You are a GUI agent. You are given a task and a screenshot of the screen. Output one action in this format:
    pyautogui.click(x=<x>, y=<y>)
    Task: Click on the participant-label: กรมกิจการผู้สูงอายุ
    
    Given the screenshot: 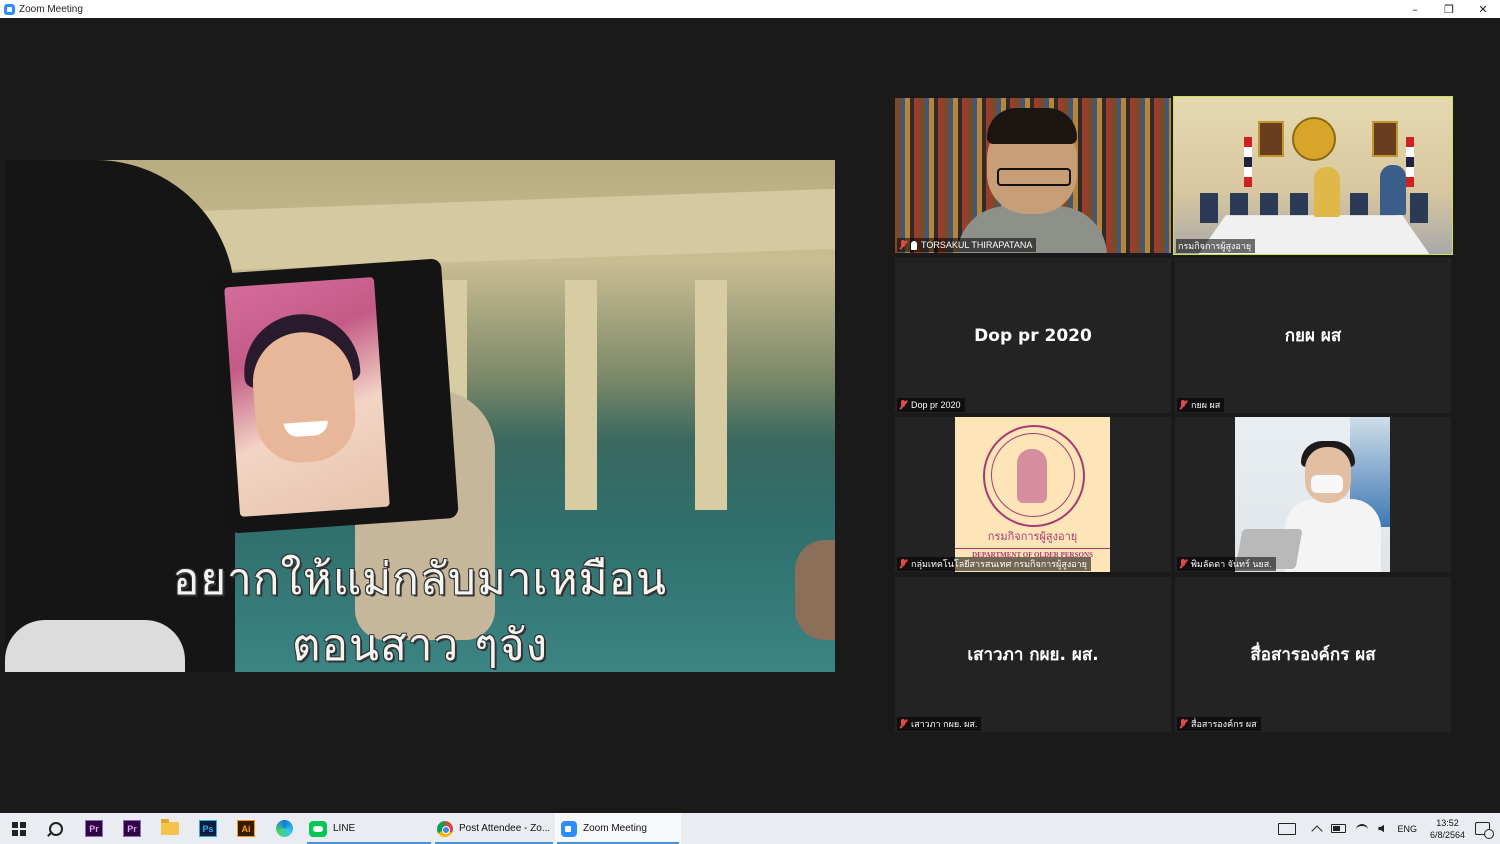 What is the action you would take?
    pyautogui.click(x=1216, y=246)
    